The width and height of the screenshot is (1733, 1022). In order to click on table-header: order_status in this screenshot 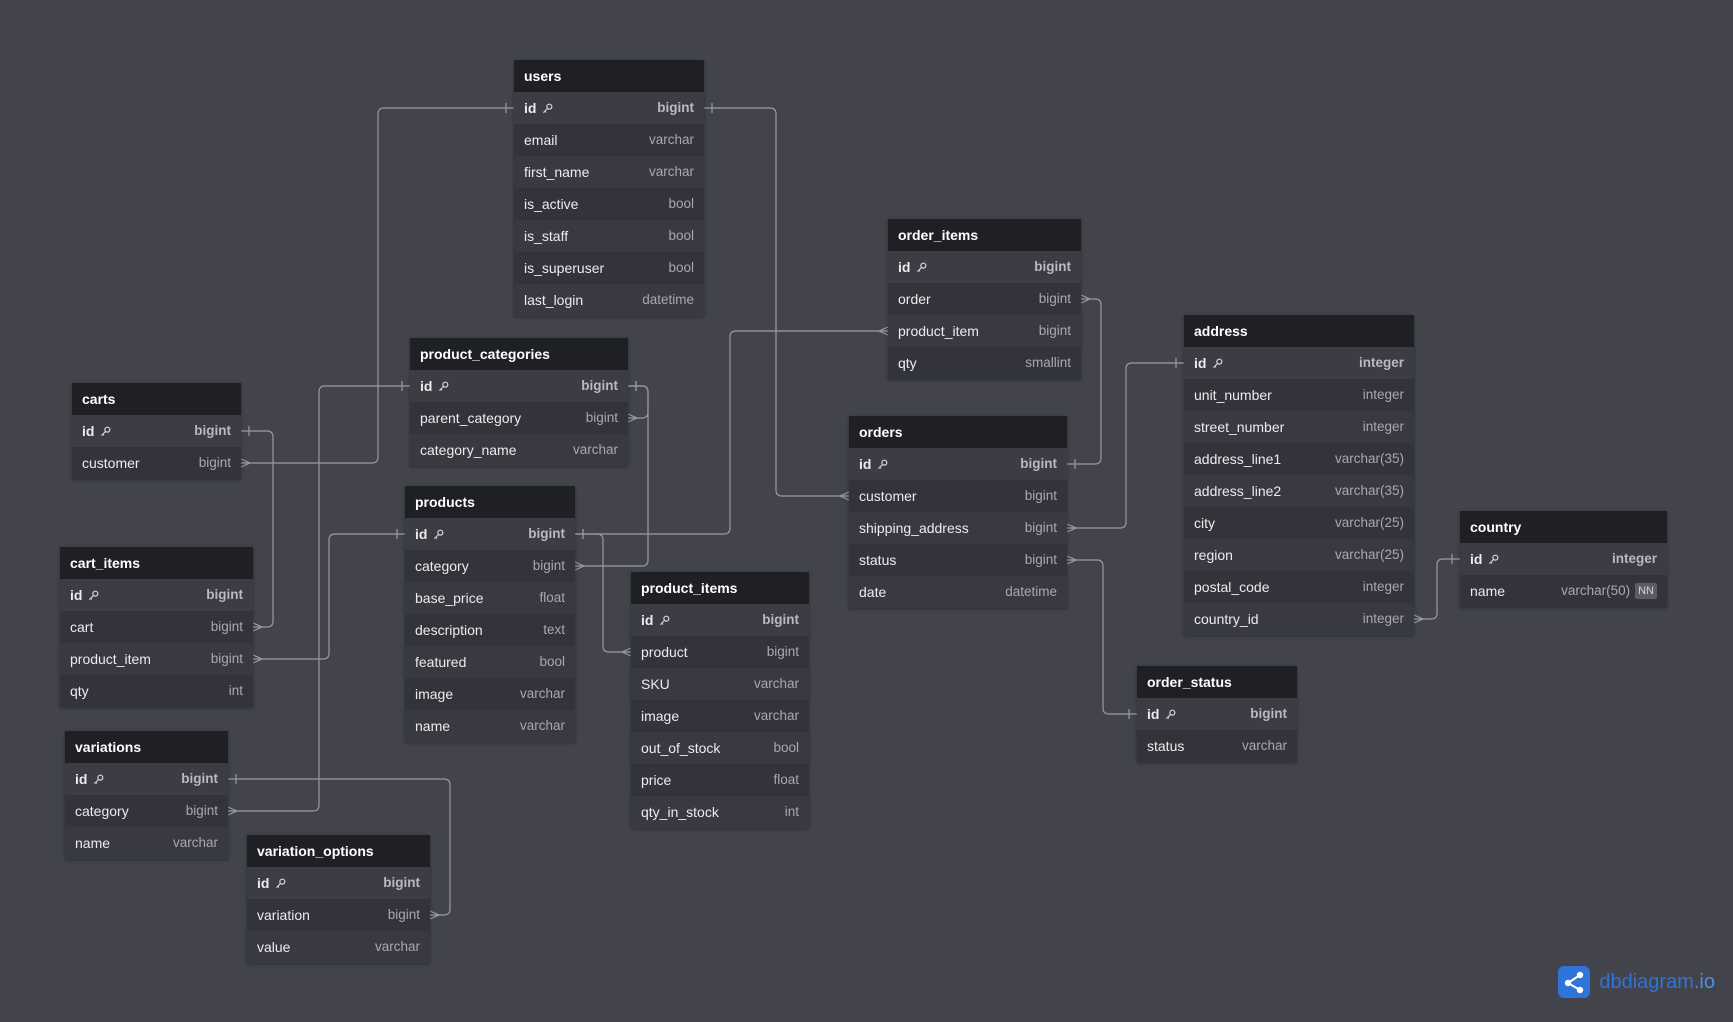, I will do `click(1217, 682)`.